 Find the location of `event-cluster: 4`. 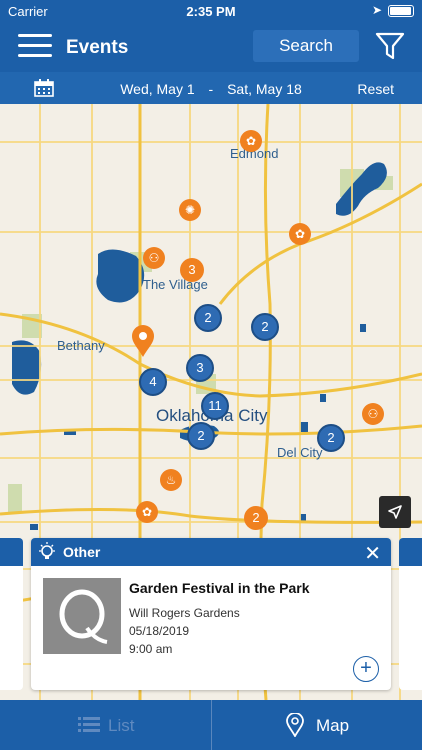

event-cluster: 4 is located at coordinates (153, 382).